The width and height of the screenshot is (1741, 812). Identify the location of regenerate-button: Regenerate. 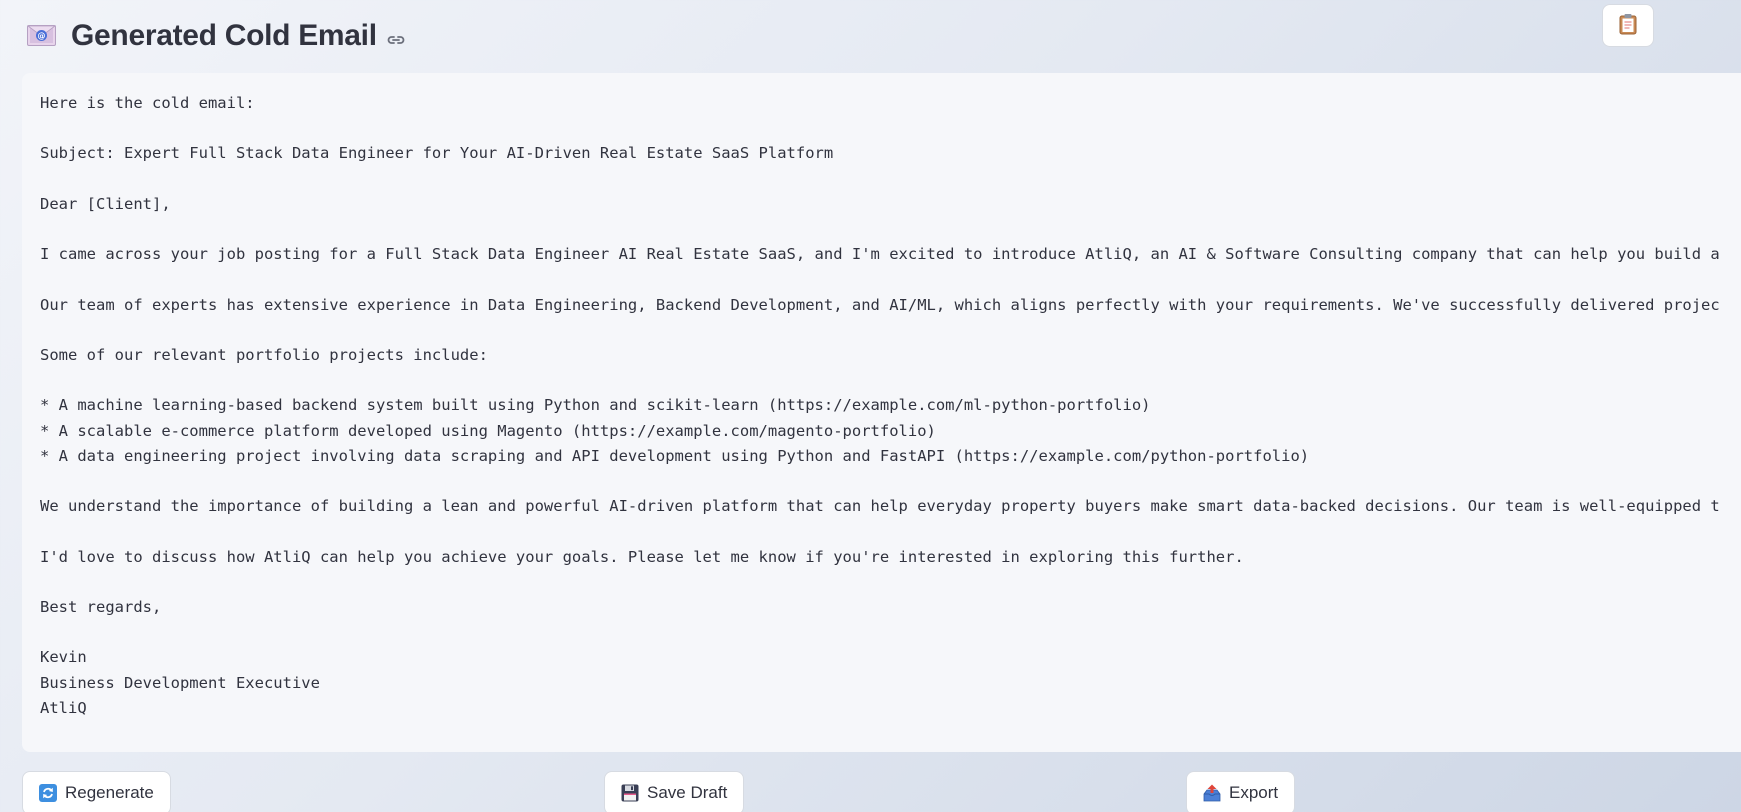
(96, 791).